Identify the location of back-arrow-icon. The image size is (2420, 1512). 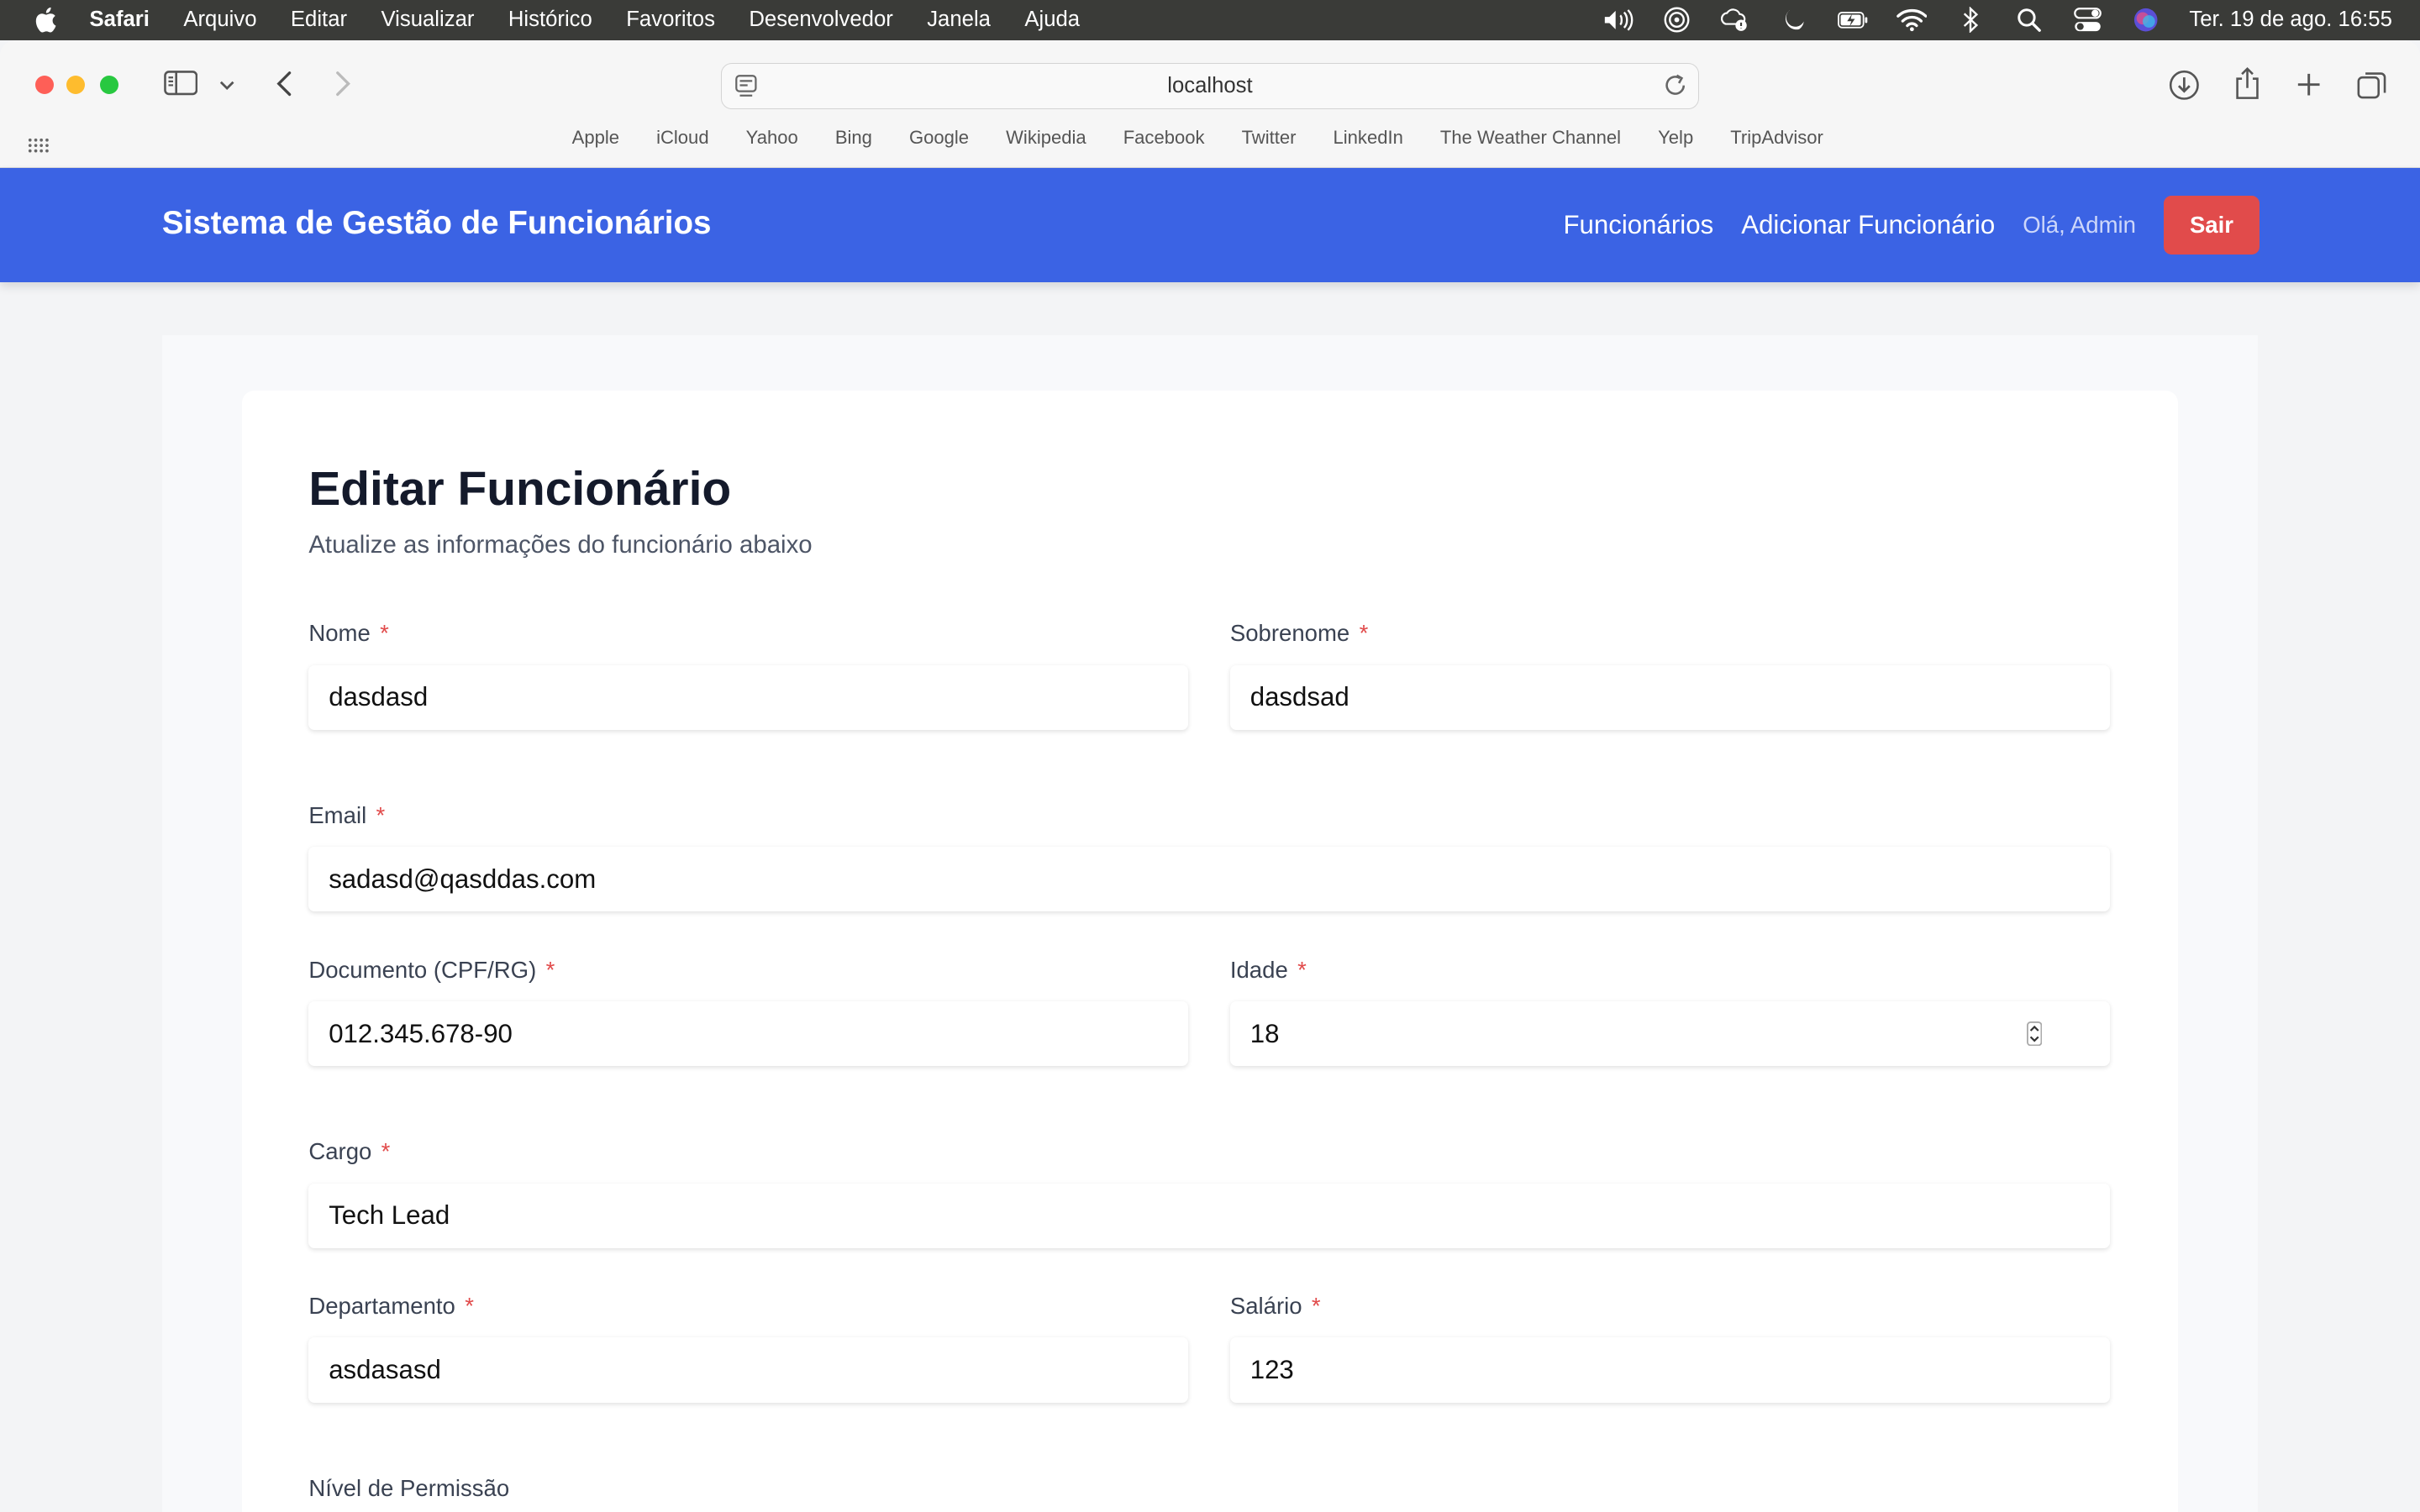
(284, 83).